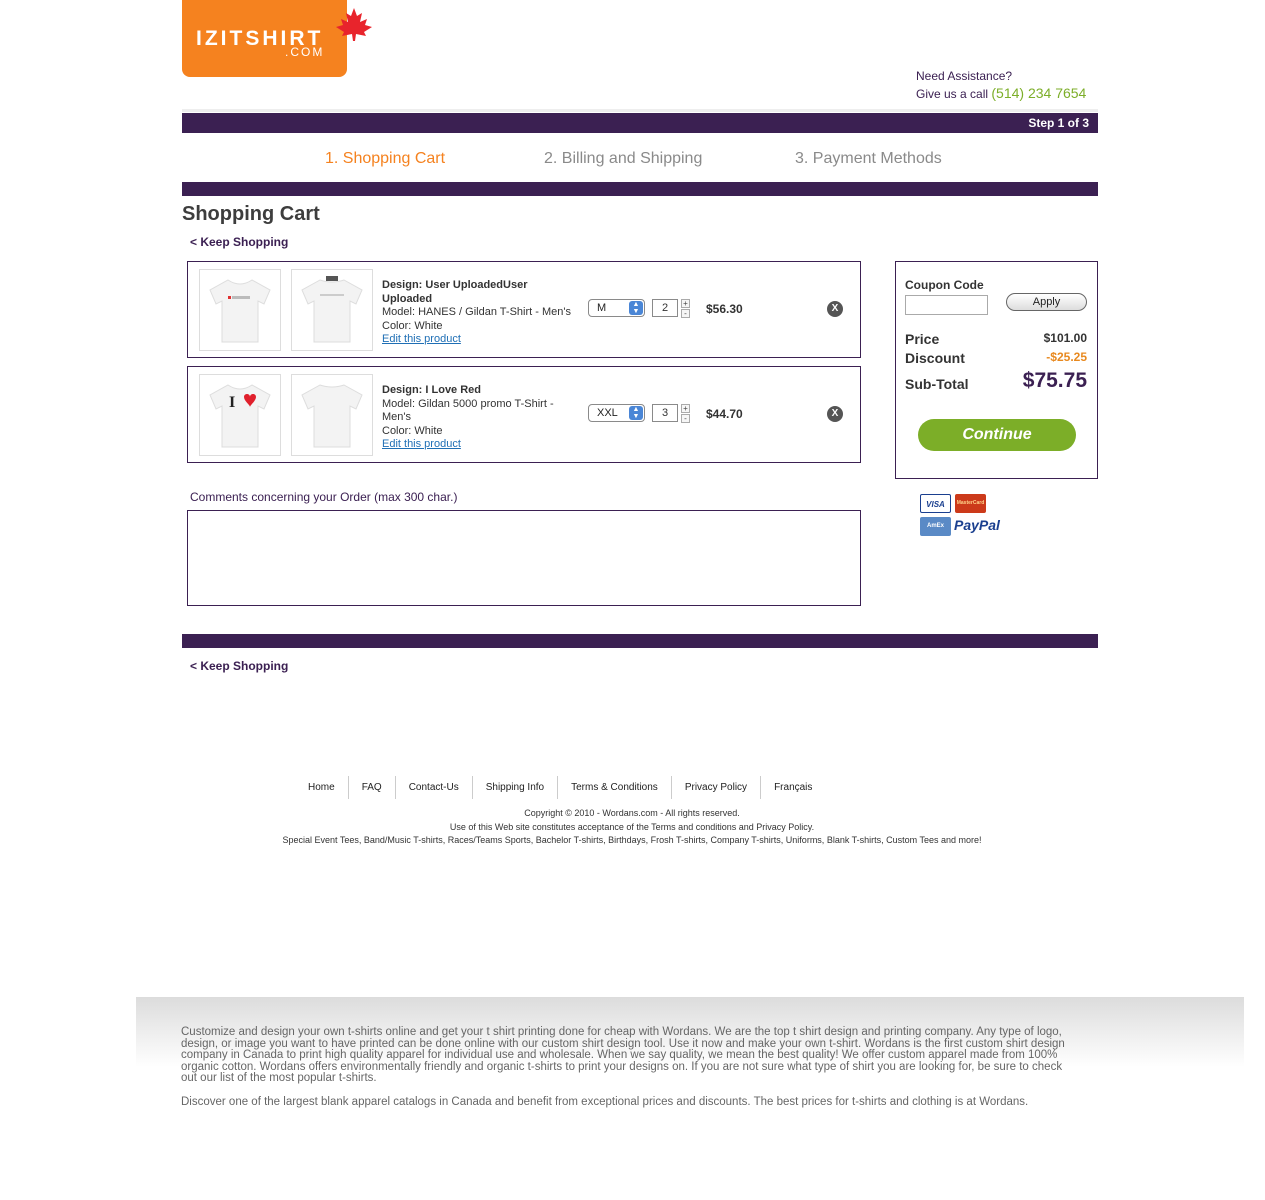  Describe the element at coordinates (232, 402) in the screenshot. I see `shirt-print-letter: I` at that location.